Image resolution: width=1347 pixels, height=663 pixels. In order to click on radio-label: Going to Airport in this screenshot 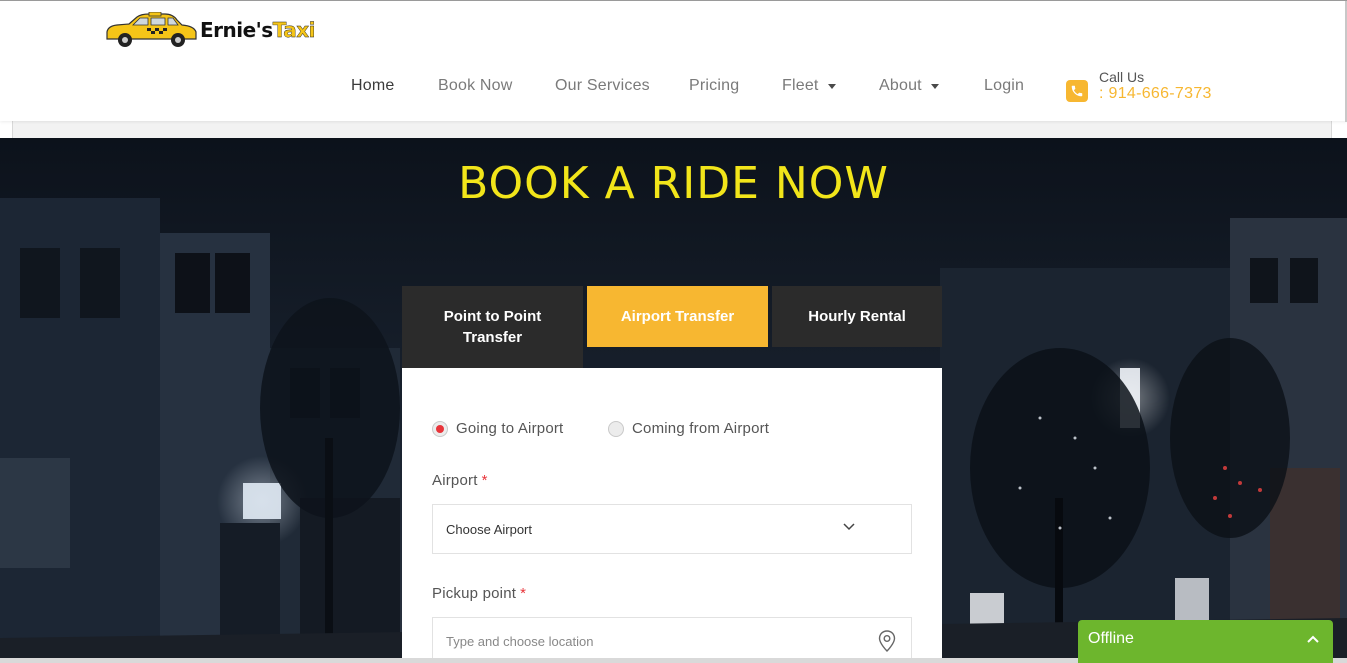, I will do `click(510, 428)`.